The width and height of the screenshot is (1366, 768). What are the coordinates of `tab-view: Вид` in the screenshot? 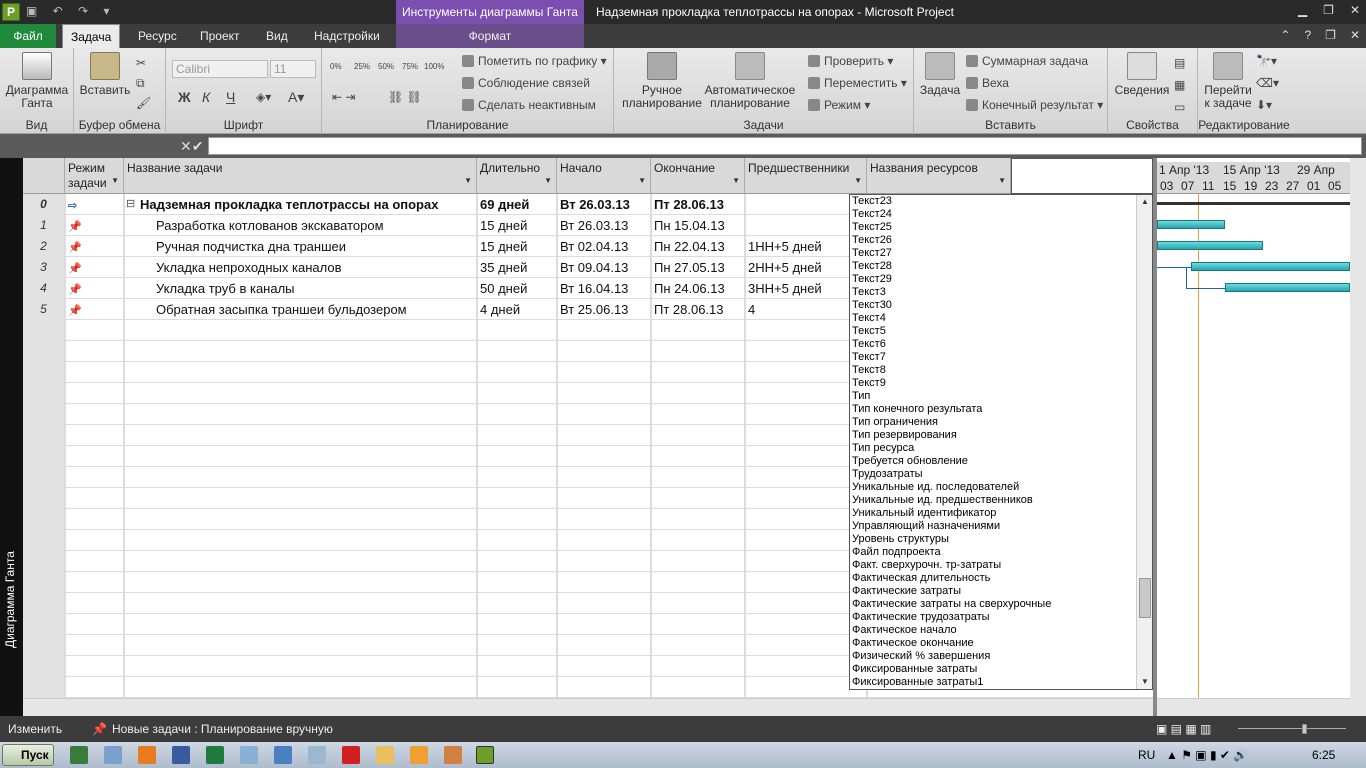 It's located at (277, 36).